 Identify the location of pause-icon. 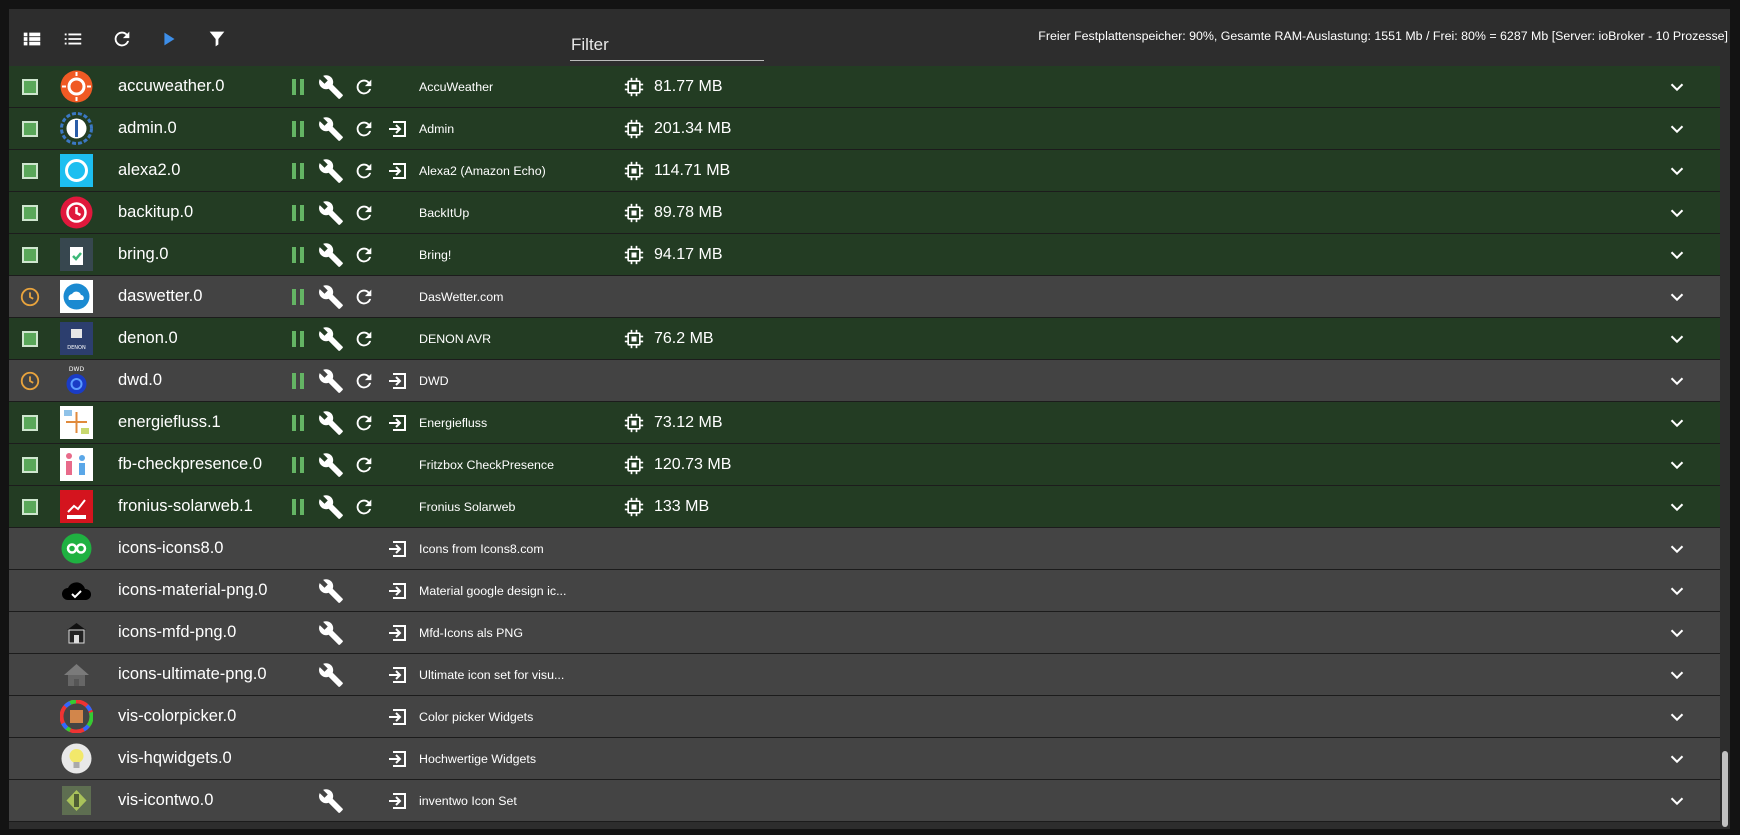
(298, 380).